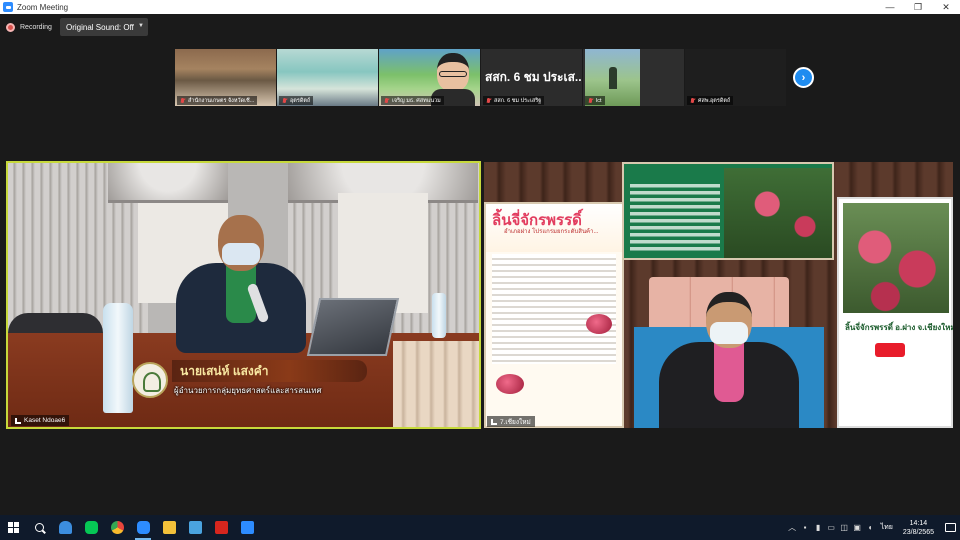 The width and height of the screenshot is (960, 540). I want to click on notification-icon, so click(950, 527).